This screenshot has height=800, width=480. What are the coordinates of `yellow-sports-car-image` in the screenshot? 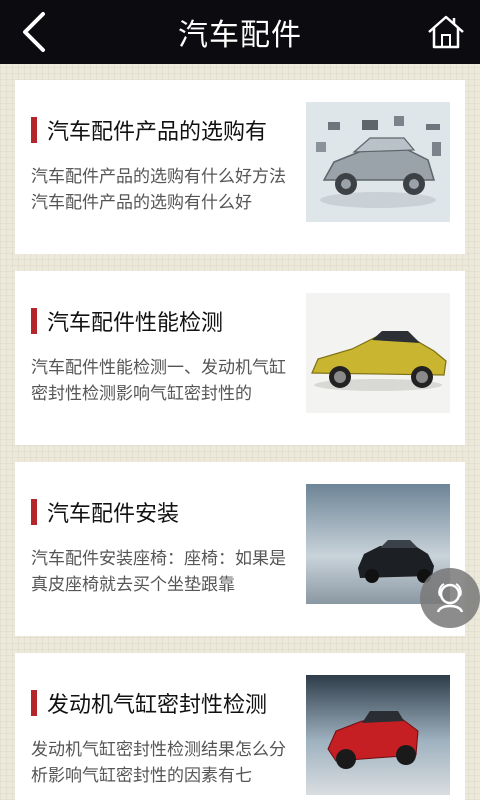 It's located at (378, 353).